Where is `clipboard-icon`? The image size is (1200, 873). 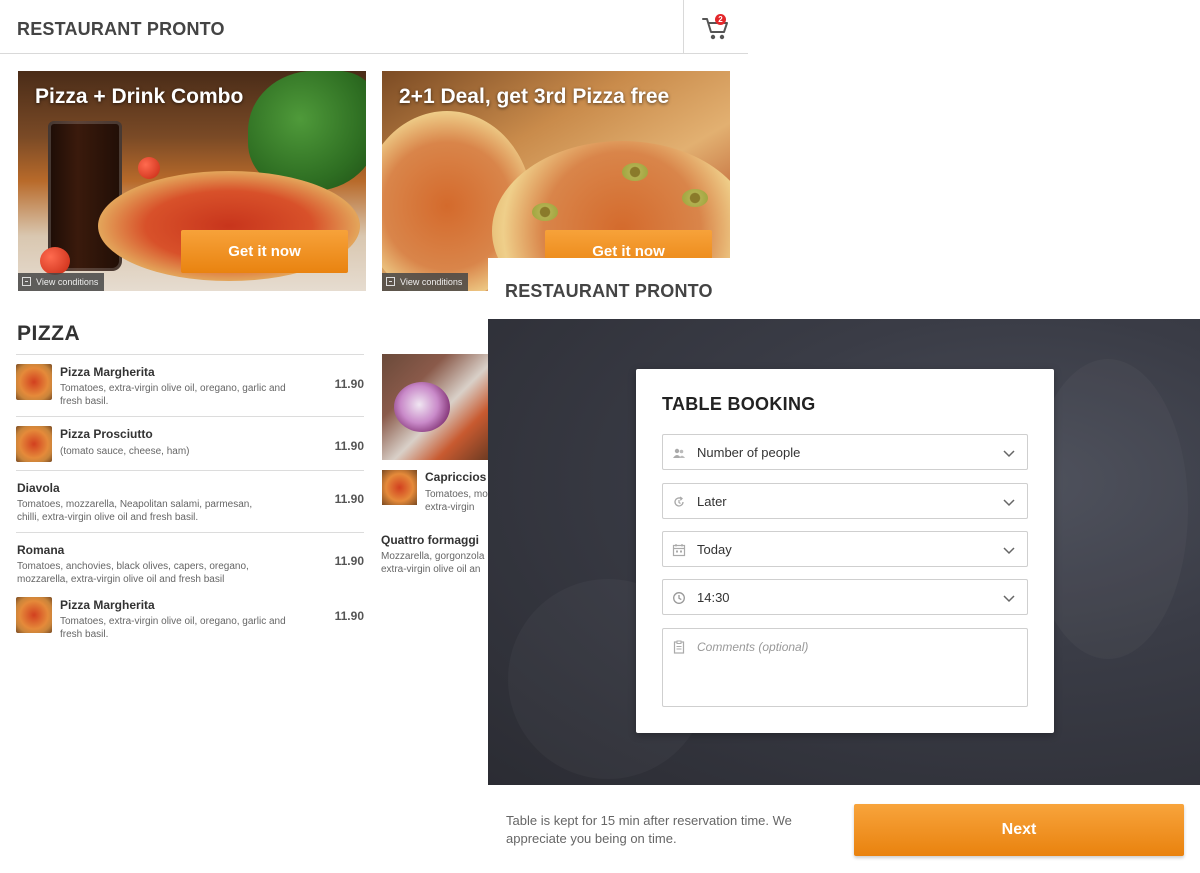
clipboard-icon is located at coordinates (679, 647).